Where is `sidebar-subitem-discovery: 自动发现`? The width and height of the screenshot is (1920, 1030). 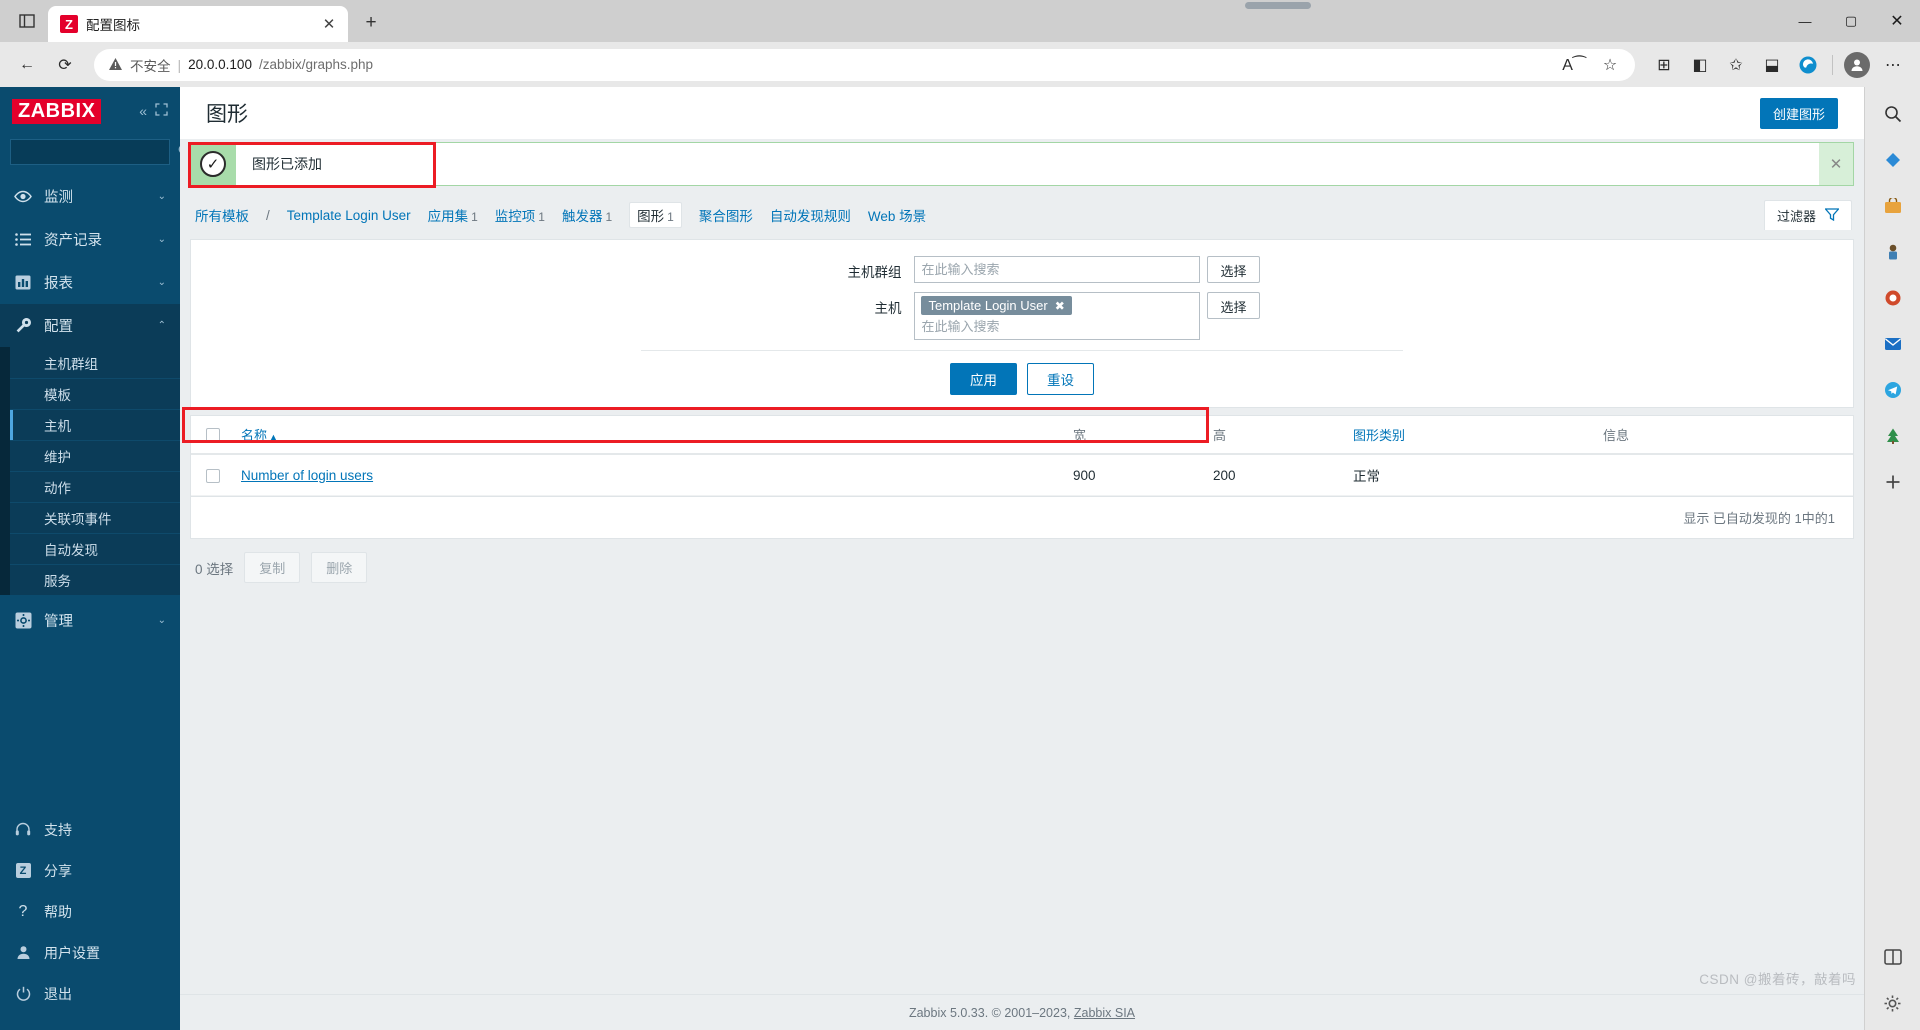 sidebar-subitem-discovery: 自动发现 is located at coordinates (95, 548).